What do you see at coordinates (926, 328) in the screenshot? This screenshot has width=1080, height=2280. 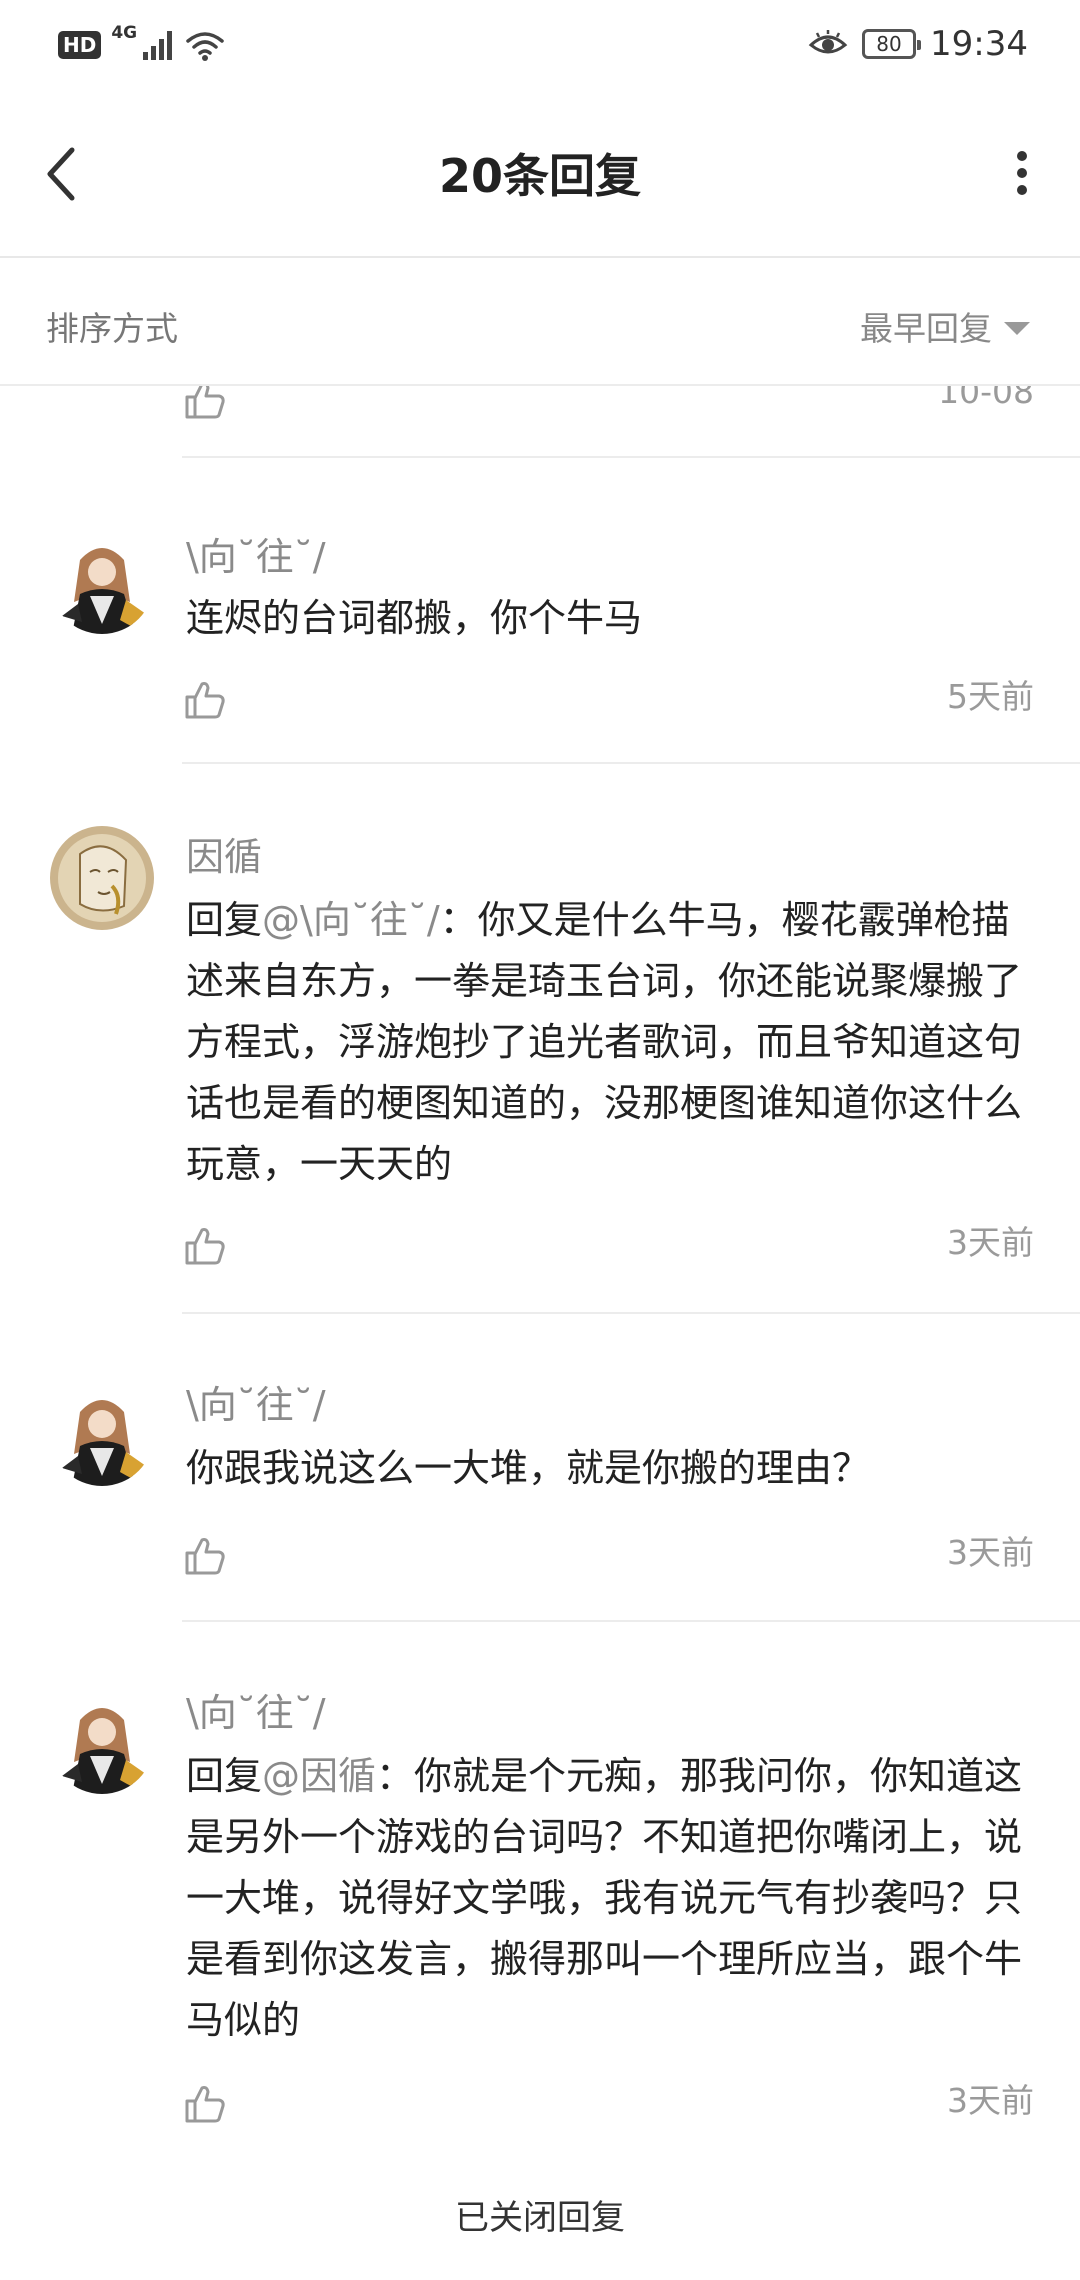 I see `sort-value: 最早回复` at bounding box center [926, 328].